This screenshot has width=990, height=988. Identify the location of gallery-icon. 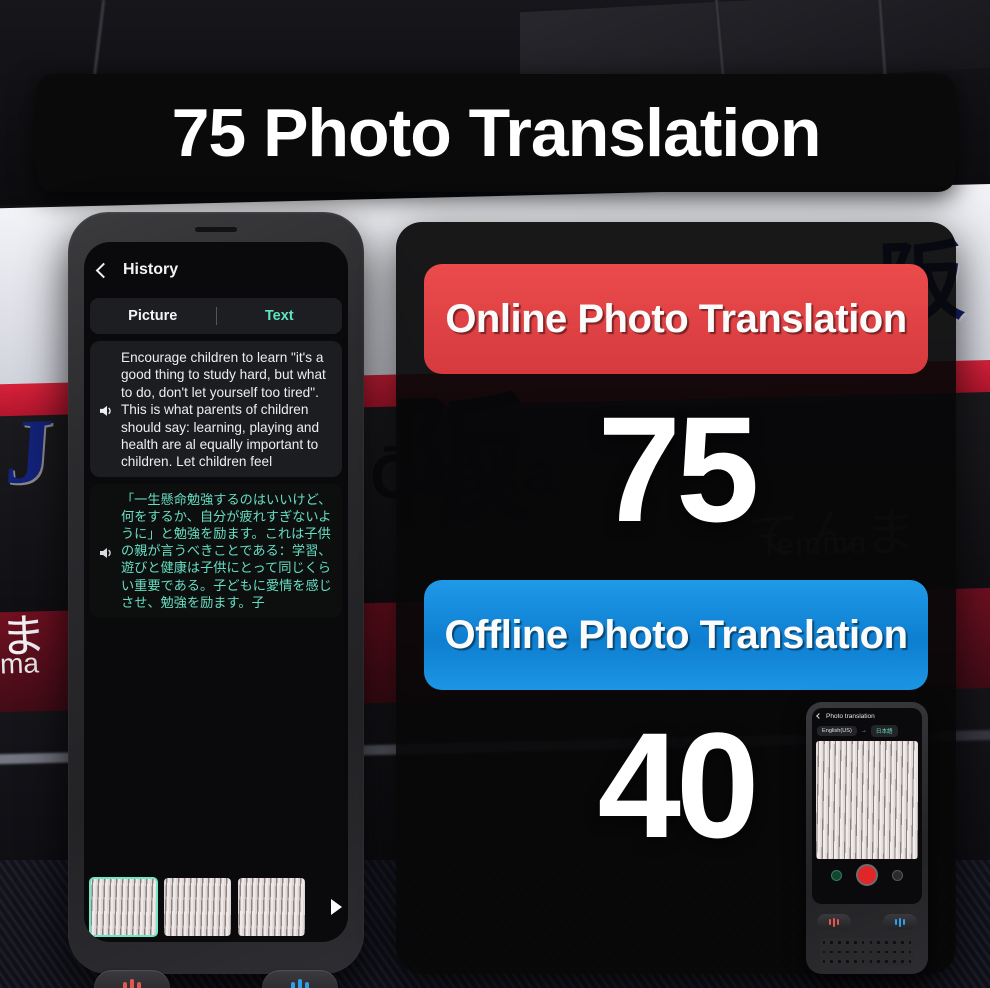
(836, 875).